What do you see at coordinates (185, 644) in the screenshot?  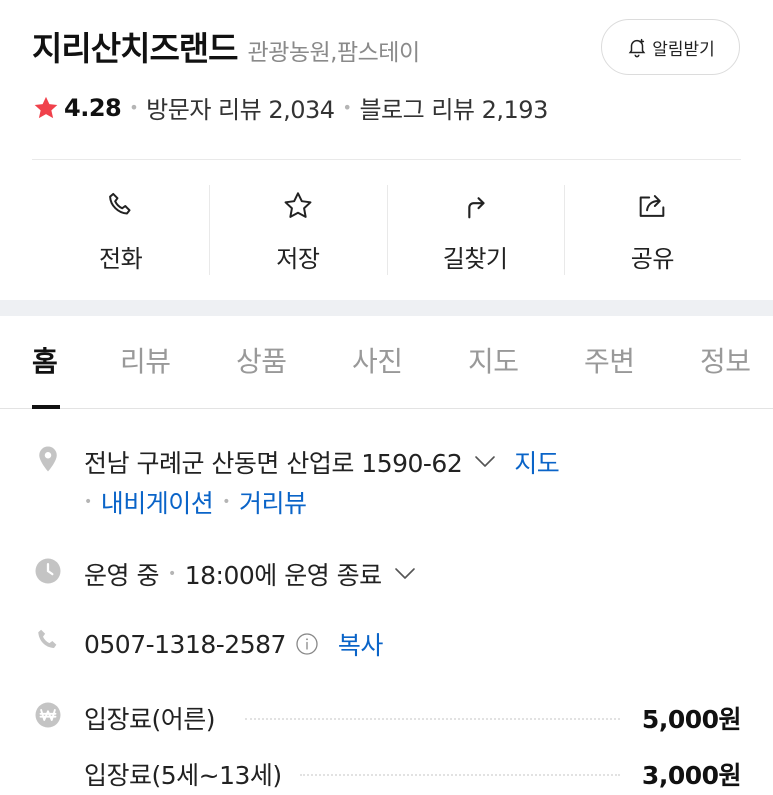 I see `phone-number: 0507-1318-2587` at bounding box center [185, 644].